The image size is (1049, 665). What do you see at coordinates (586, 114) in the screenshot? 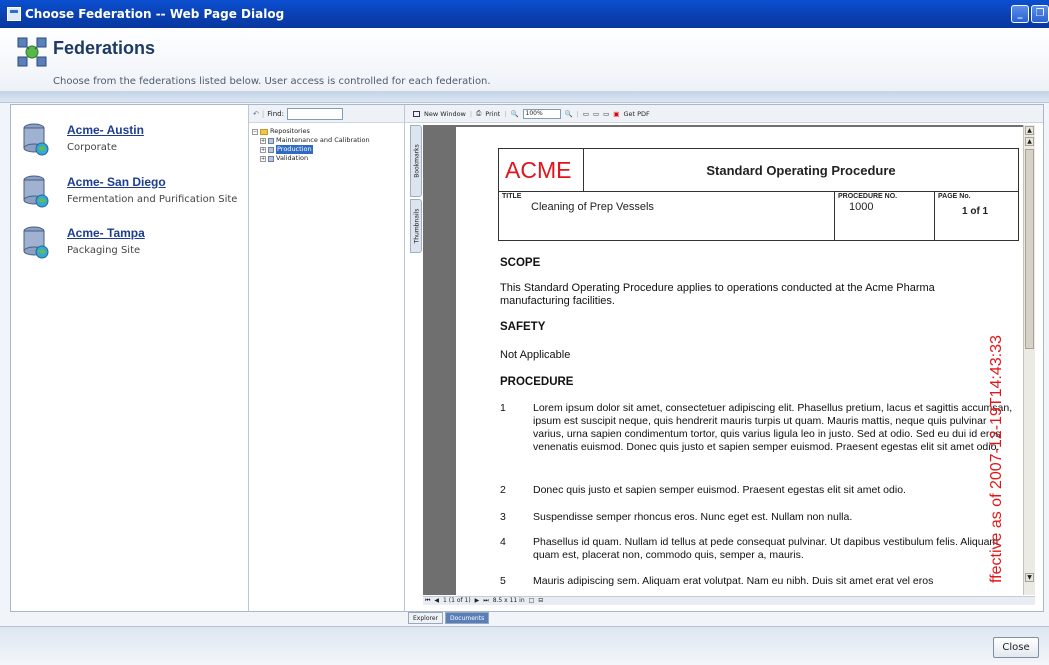
I see `fit-page-icon: ▭` at bounding box center [586, 114].